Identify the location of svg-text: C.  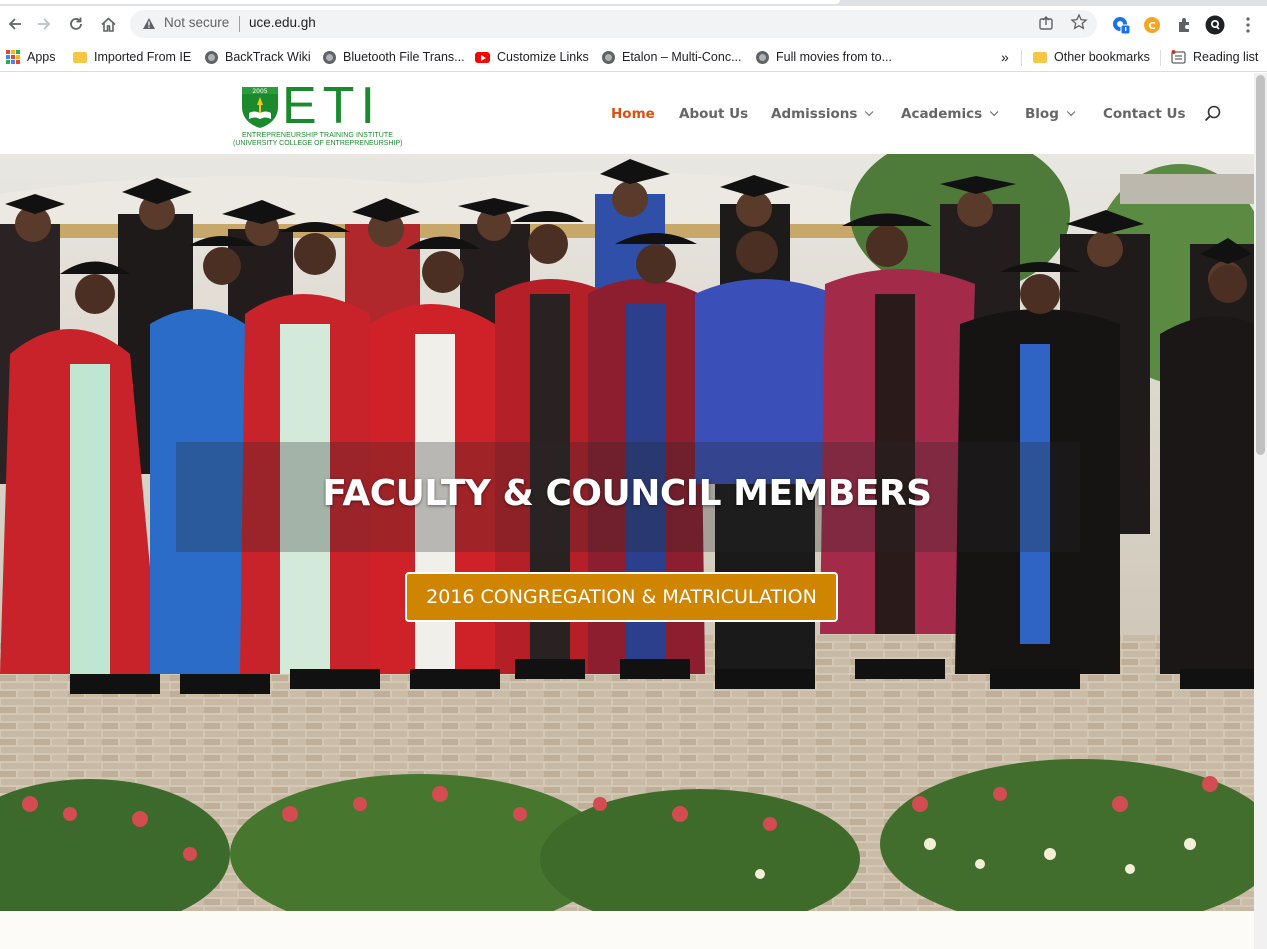
(1151, 26).